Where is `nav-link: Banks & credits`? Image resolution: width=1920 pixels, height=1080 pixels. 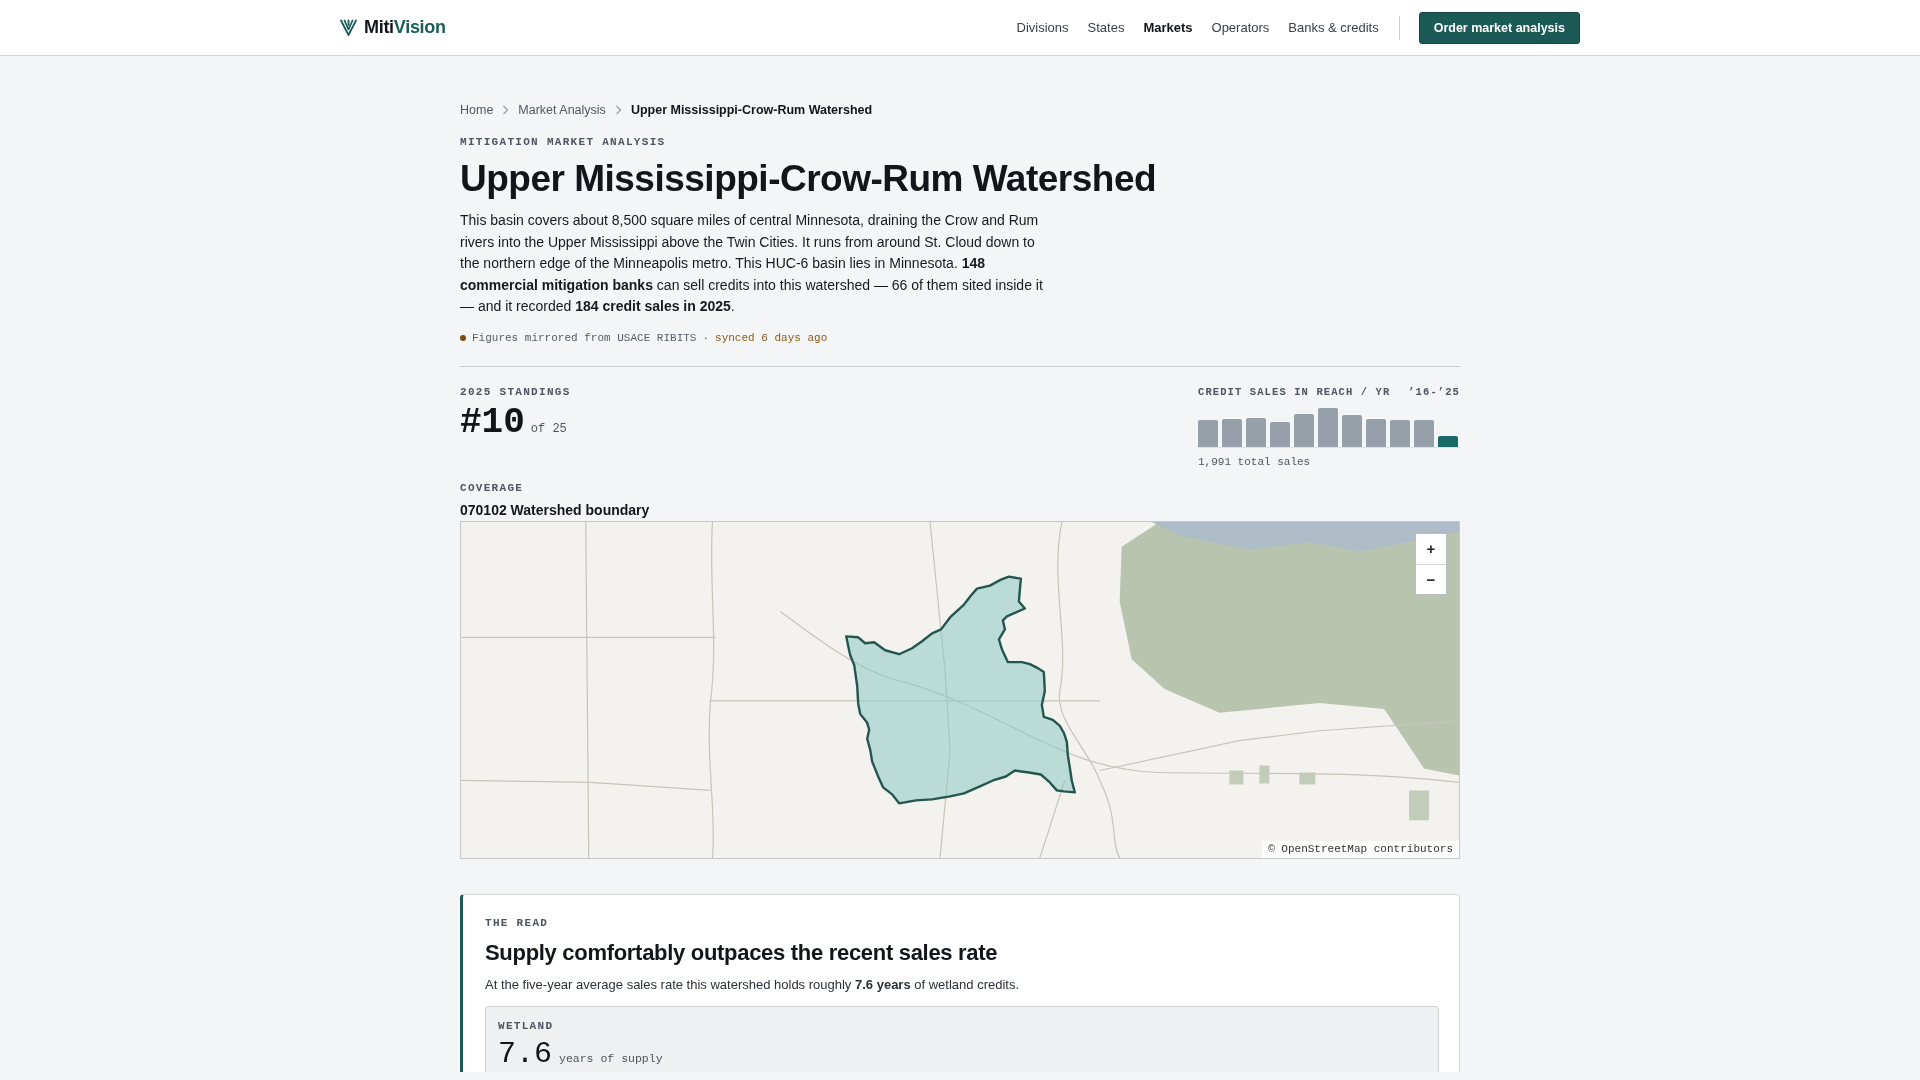
nav-link: Banks & credits is located at coordinates (1333, 27).